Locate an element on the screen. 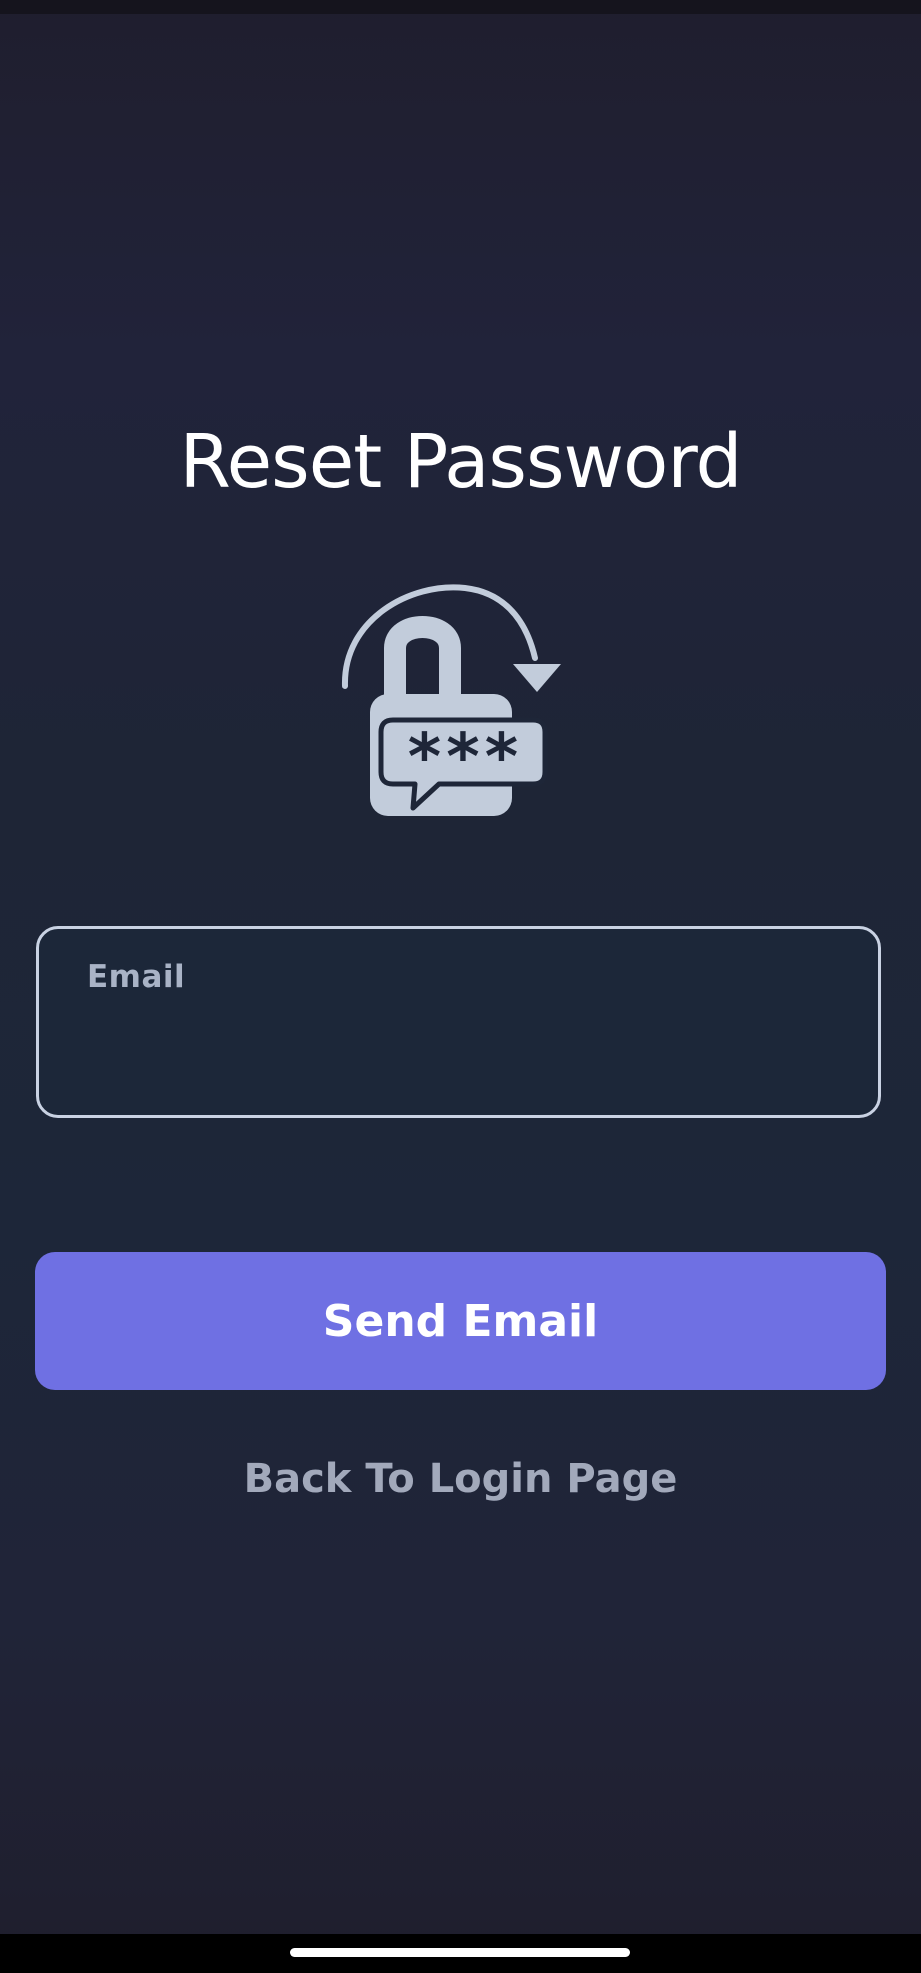 This screenshot has width=921, height=1973. email-input is located at coordinates (459, 1050).